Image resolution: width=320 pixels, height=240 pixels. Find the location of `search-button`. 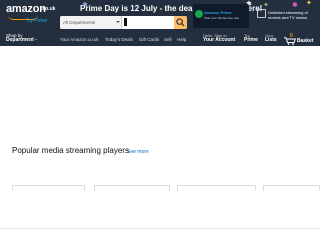

search-button is located at coordinates (180, 22).